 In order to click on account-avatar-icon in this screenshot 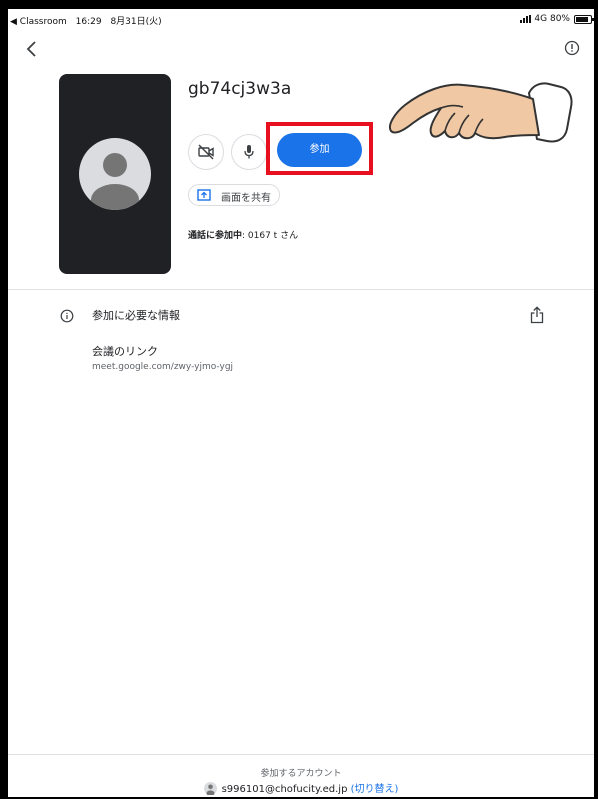, I will do `click(210, 788)`.